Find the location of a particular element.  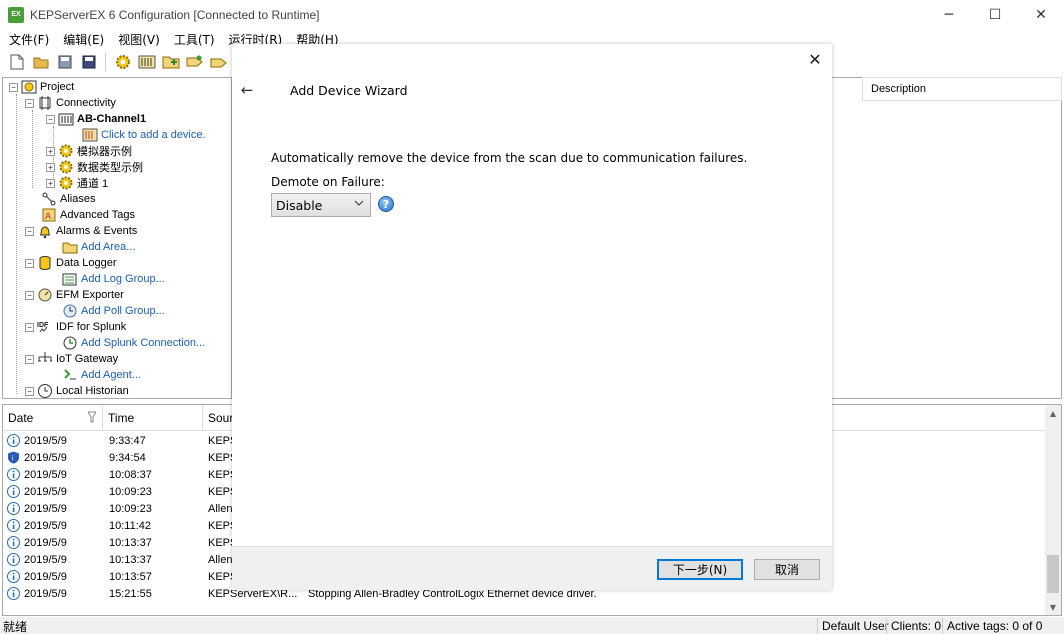

tree-item-connectivity: − Connectivity is located at coordinates (70, 103).